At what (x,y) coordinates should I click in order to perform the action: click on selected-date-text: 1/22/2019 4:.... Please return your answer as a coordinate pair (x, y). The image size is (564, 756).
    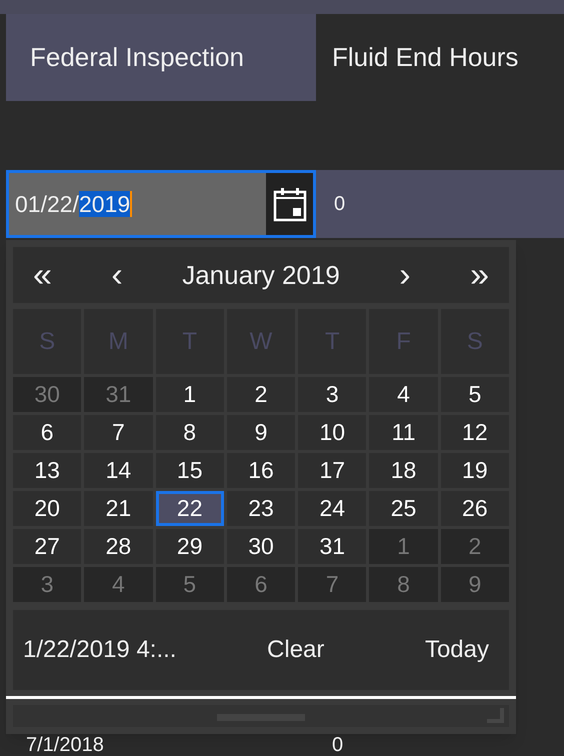
    Looking at the image, I should click on (99, 650).